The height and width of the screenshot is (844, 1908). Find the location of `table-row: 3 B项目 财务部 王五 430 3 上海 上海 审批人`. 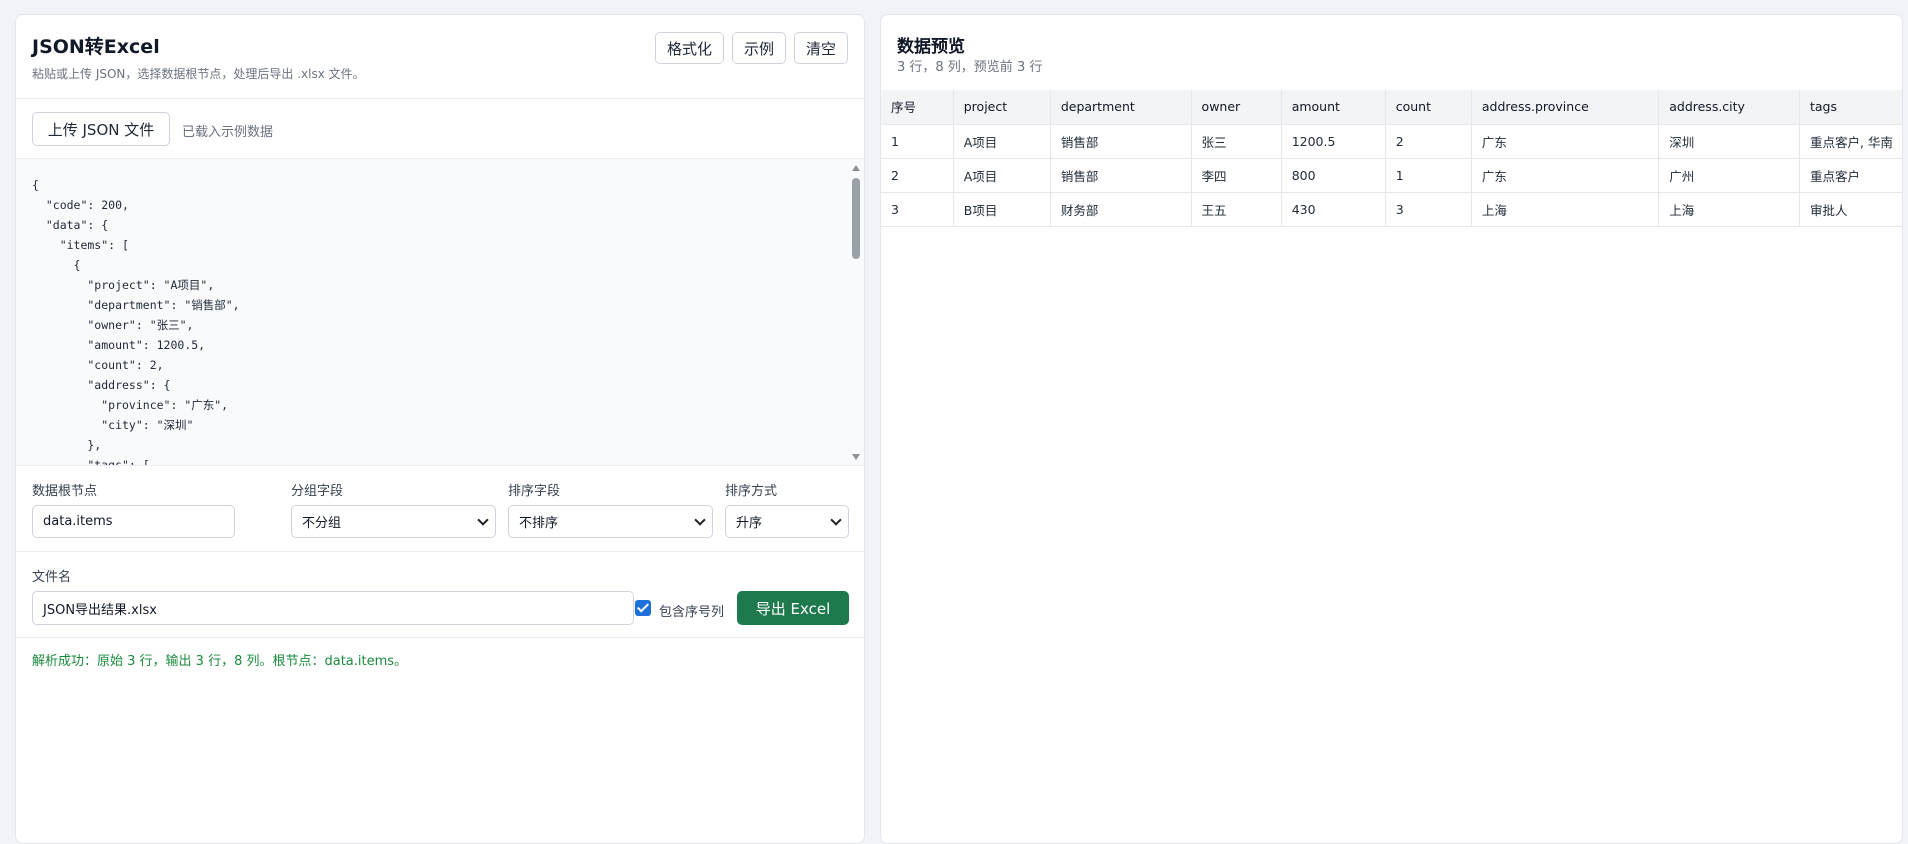

table-row: 3 B项目 财务部 王五 430 3 上海 上海 审批人 is located at coordinates (1391, 209).